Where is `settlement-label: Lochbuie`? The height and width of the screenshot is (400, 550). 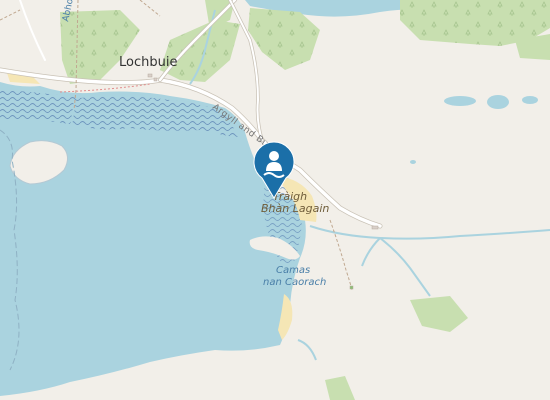
settlement-label: Lochbuie is located at coordinates (148, 62).